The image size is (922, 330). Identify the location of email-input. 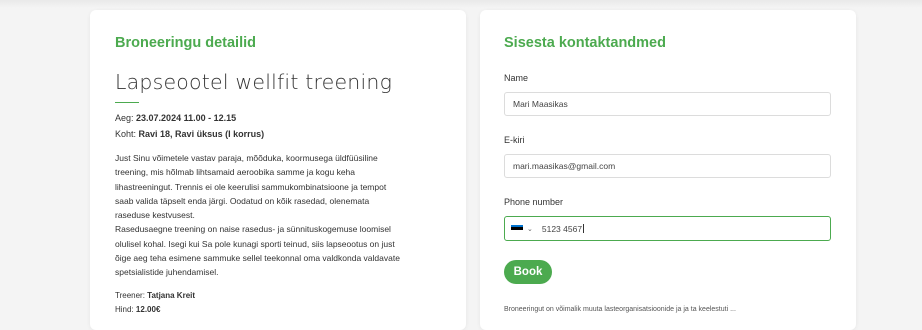
(667, 166).